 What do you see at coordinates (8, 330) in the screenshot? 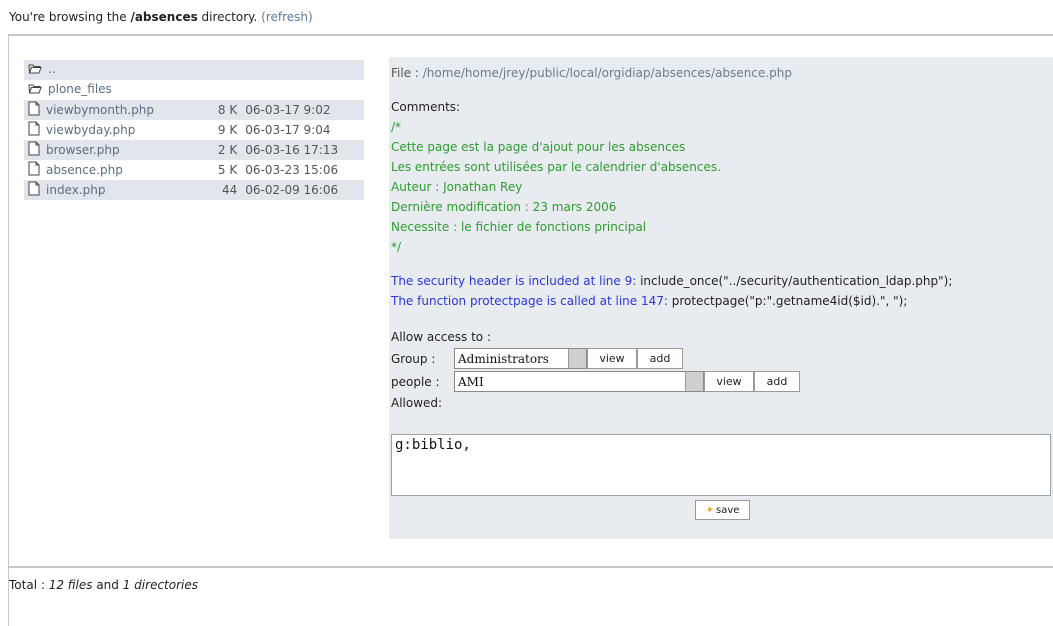
I see `left-border` at bounding box center [8, 330].